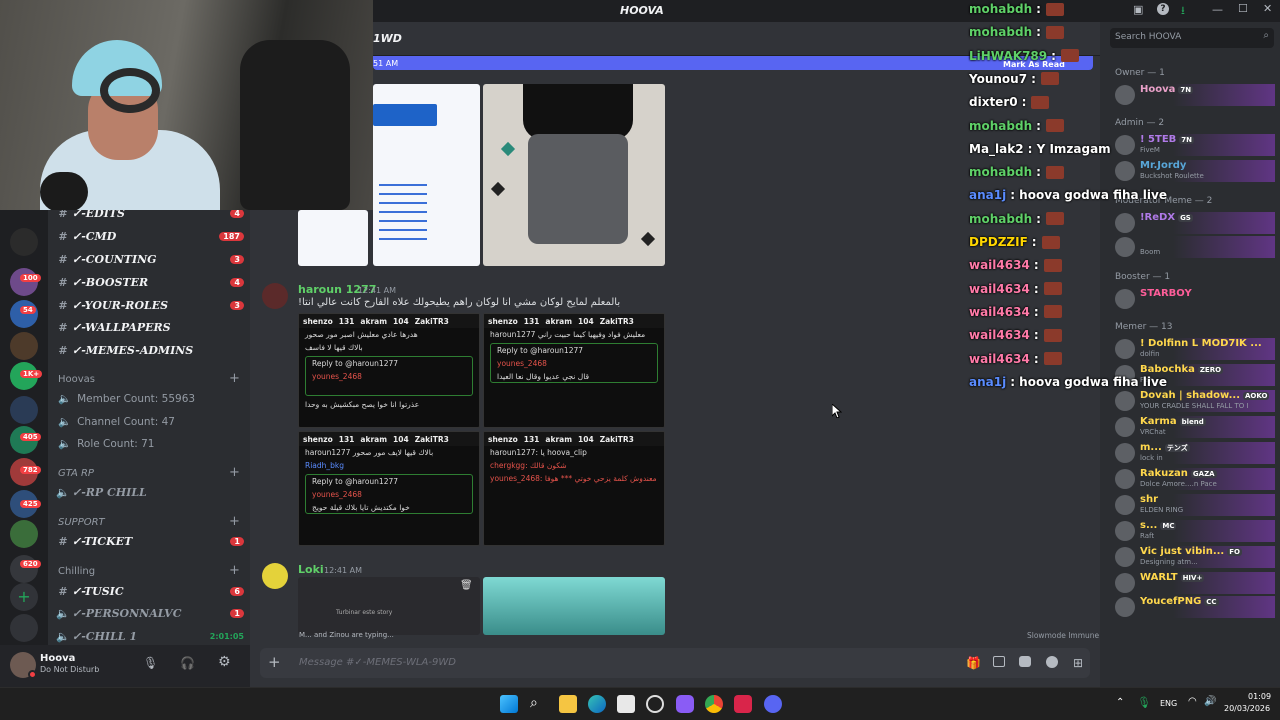  Describe the element at coordinates (149, 259) in the screenshot. I see `channel-item: # ✓-COUNTING 3` at that location.